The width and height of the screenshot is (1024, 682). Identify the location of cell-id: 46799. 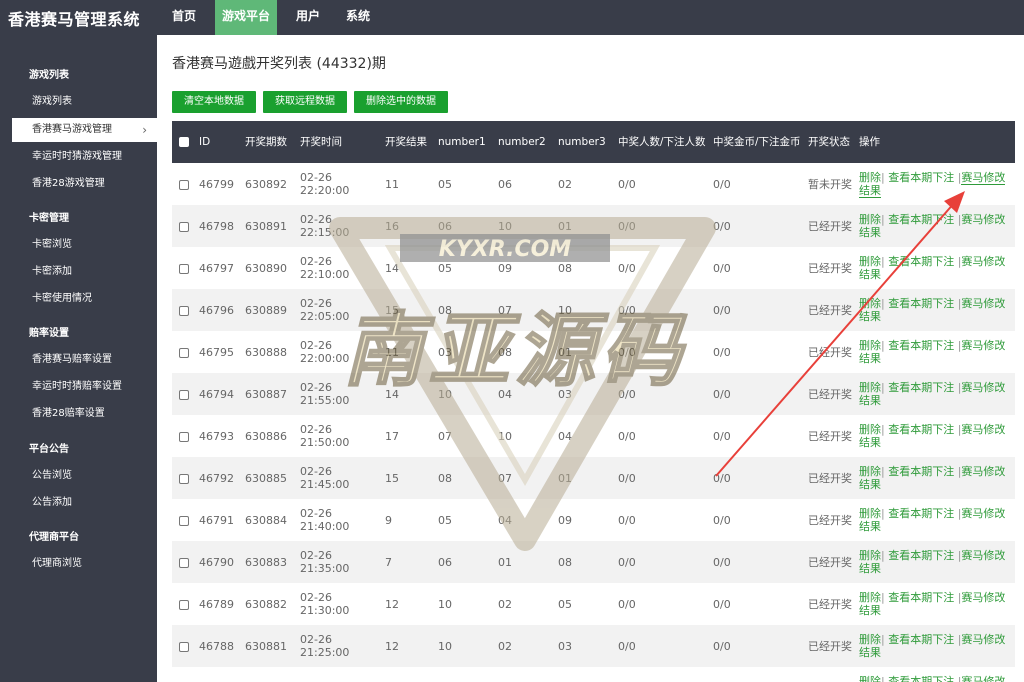
(216, 184).